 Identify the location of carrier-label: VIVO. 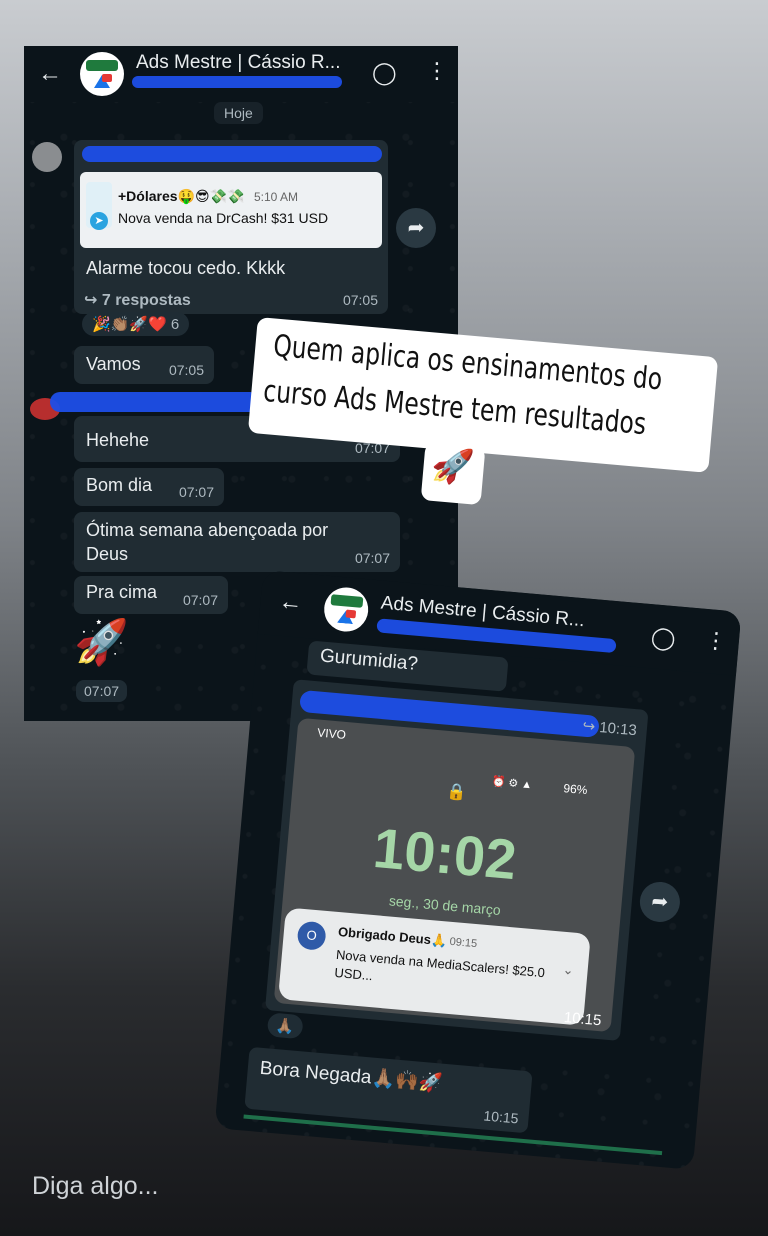
(331, 733).